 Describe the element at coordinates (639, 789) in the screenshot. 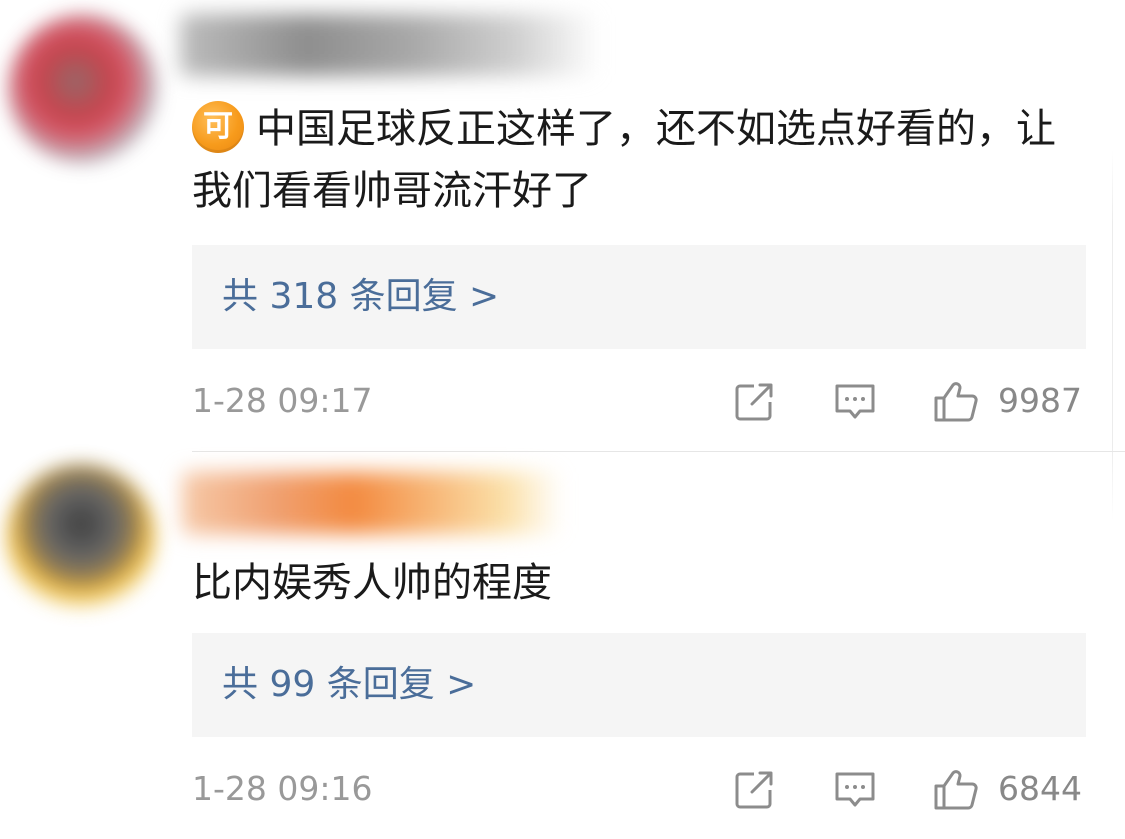

I see `comment-meta: 1-28 09:16 6844` at that location.